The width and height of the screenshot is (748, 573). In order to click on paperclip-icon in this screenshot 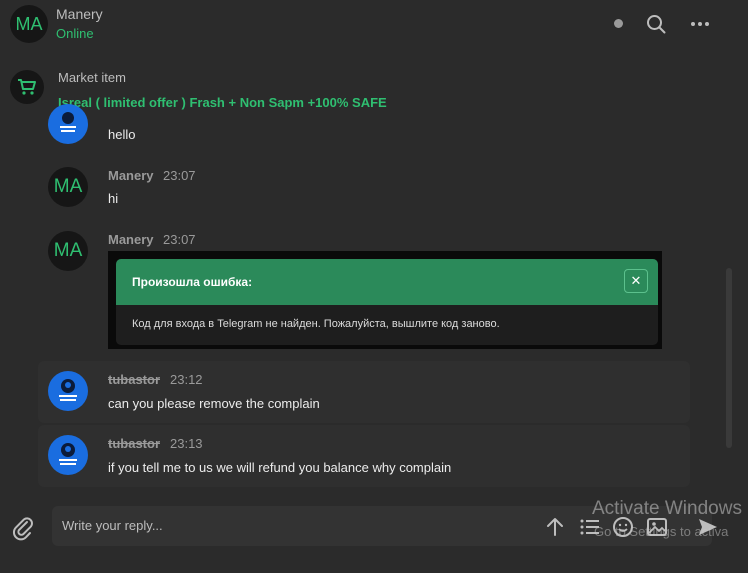, I will do `click(23, 528)`.